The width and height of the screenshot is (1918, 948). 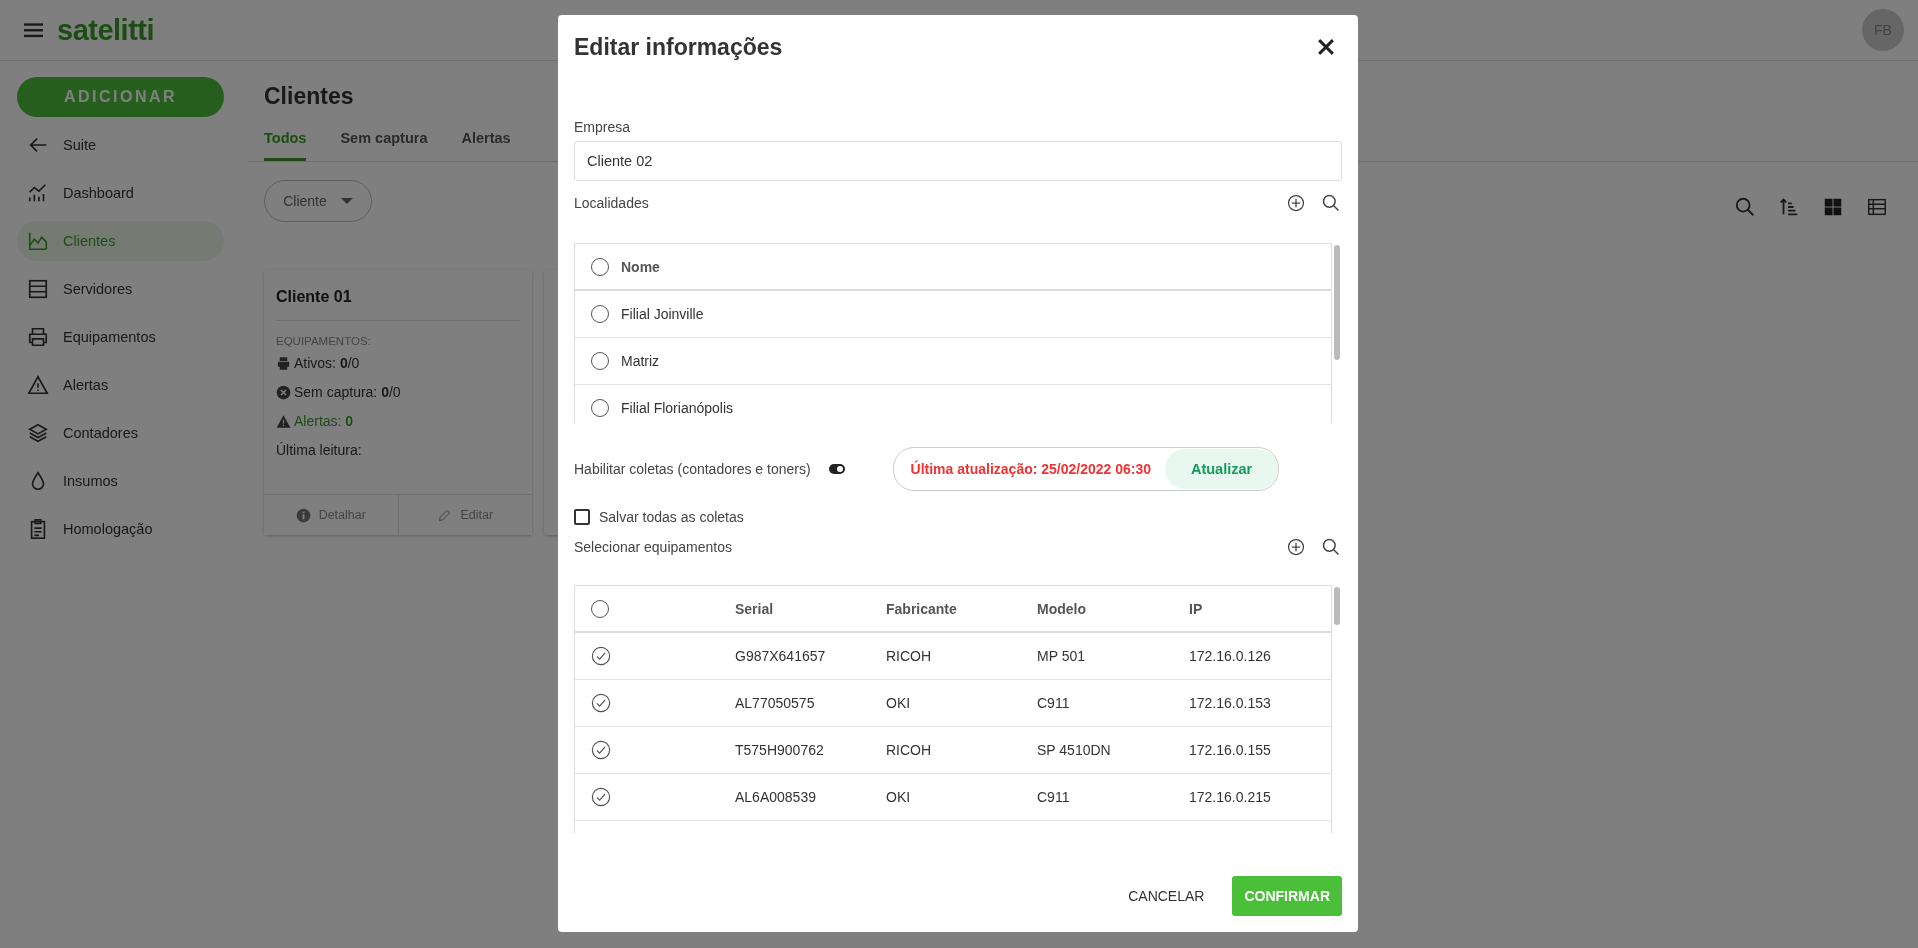 What do you see at coordinates (1166, 896) in the screenshot?
I see `cancel-button: CANCELAR` at bounding box center [1166, 896].